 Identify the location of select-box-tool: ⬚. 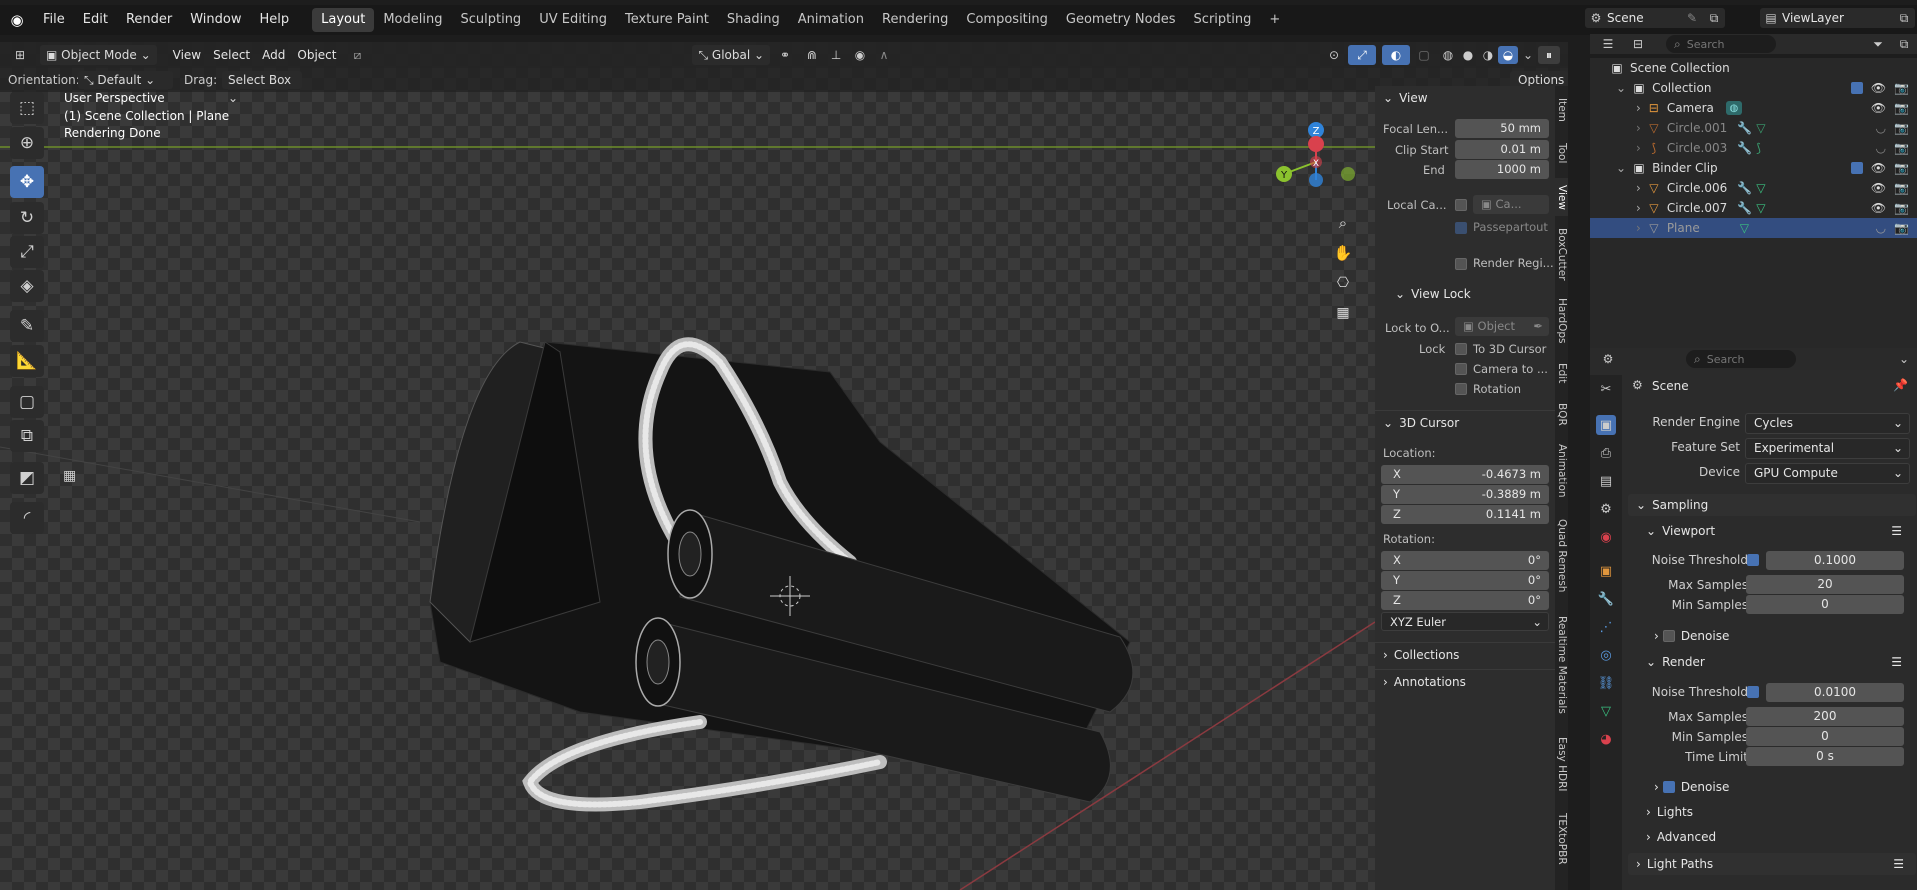
(27, 108).